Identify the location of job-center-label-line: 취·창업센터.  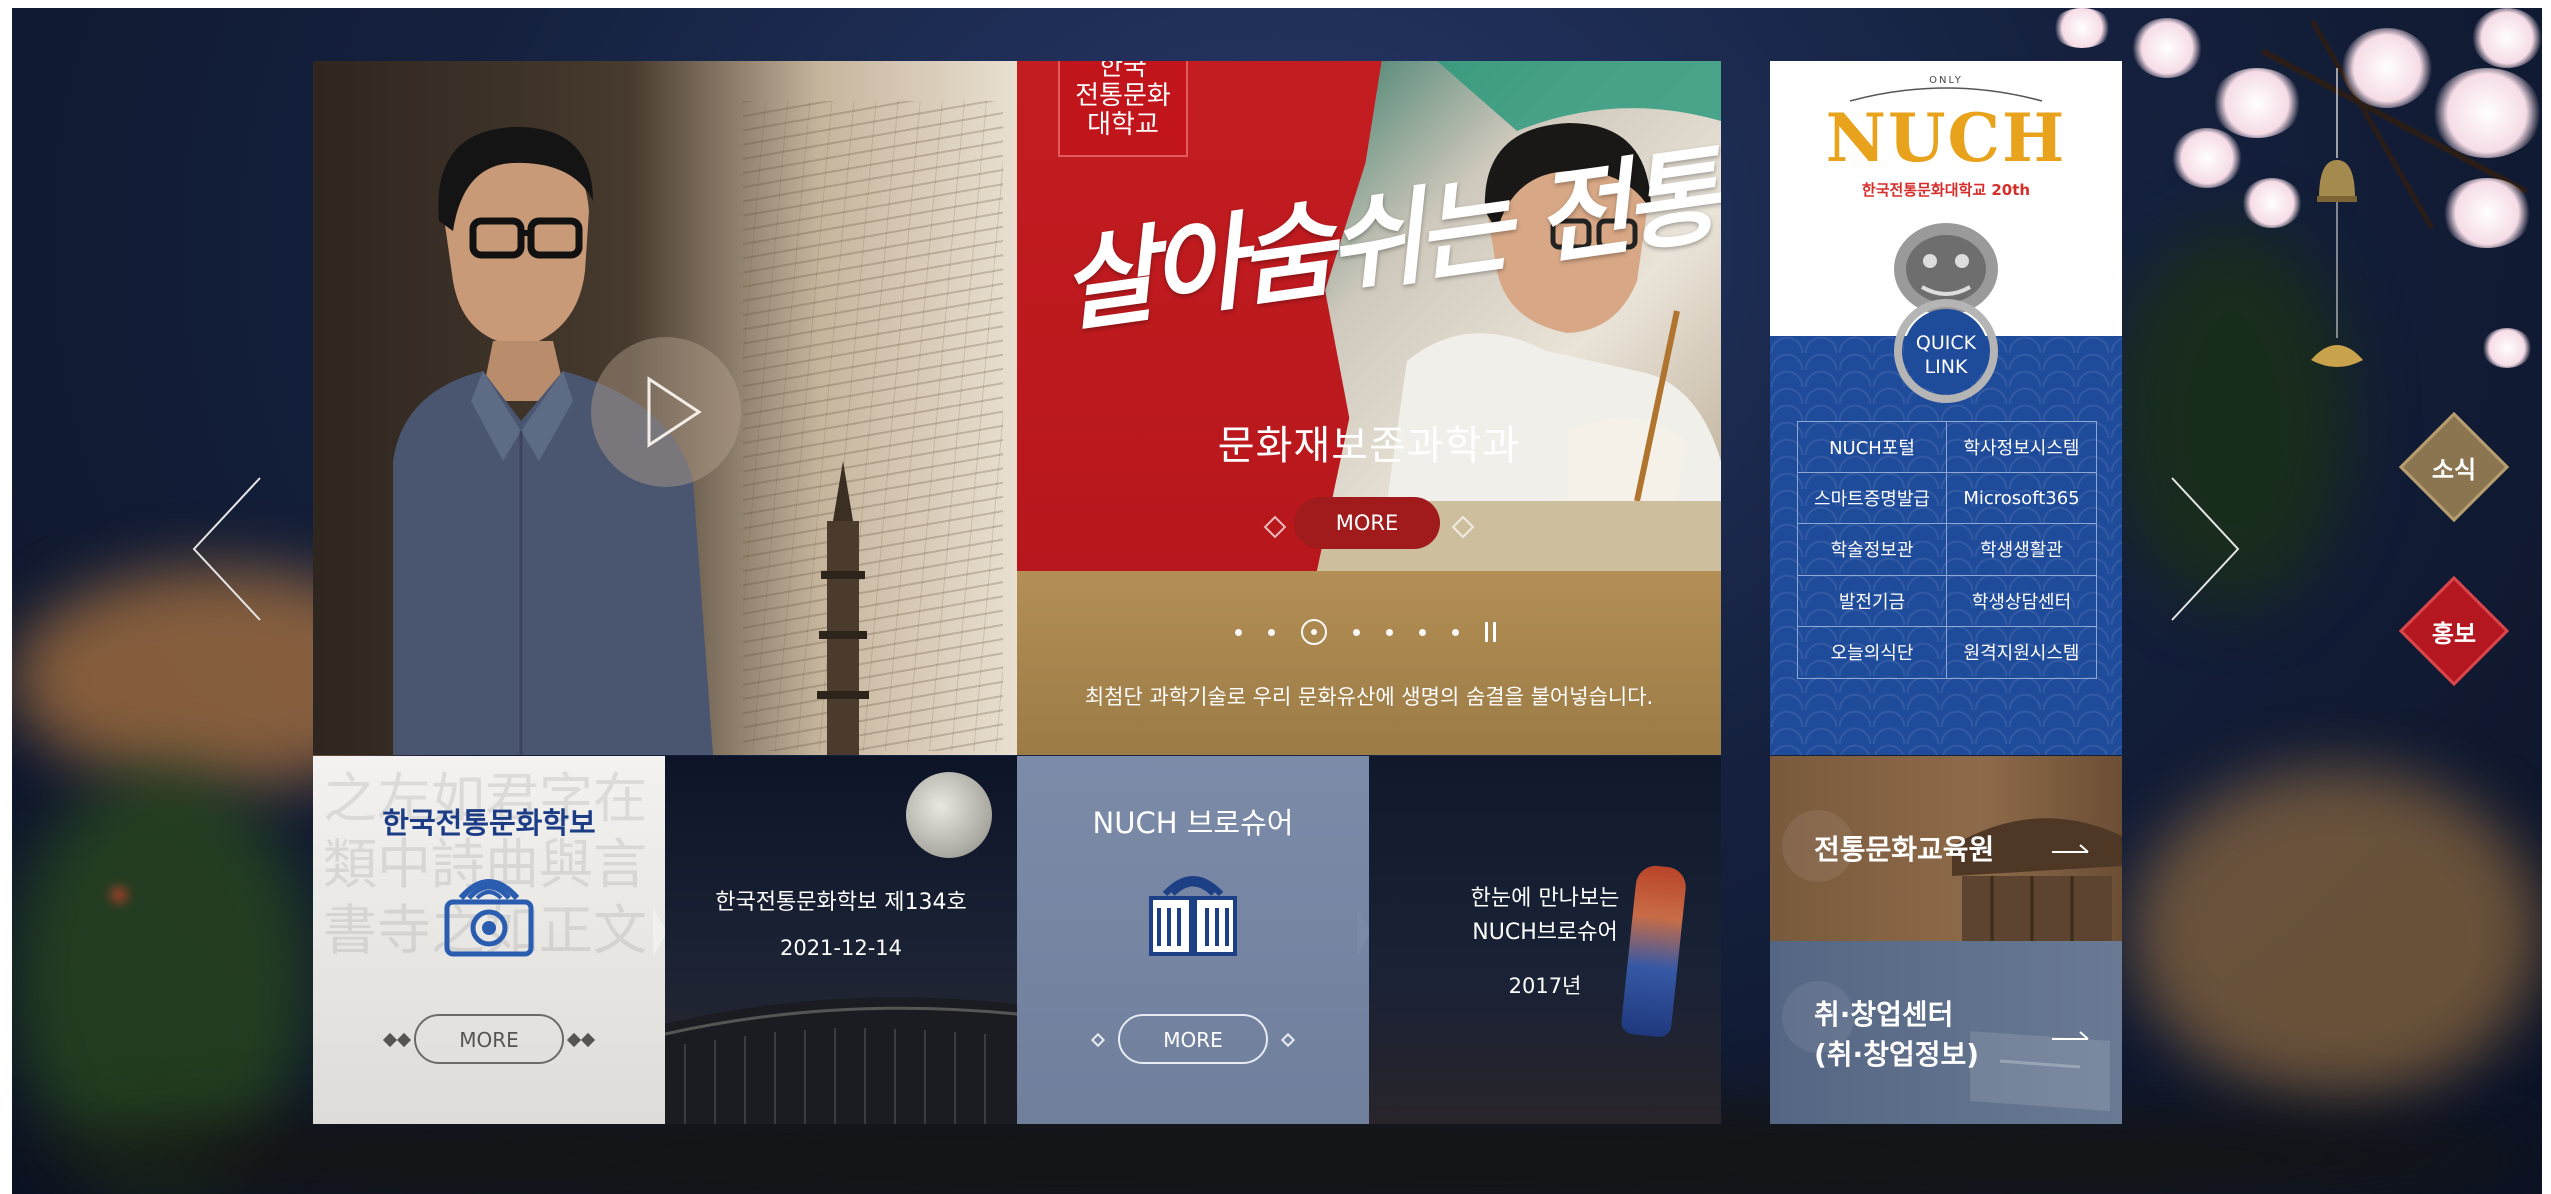
(1884, 1014).